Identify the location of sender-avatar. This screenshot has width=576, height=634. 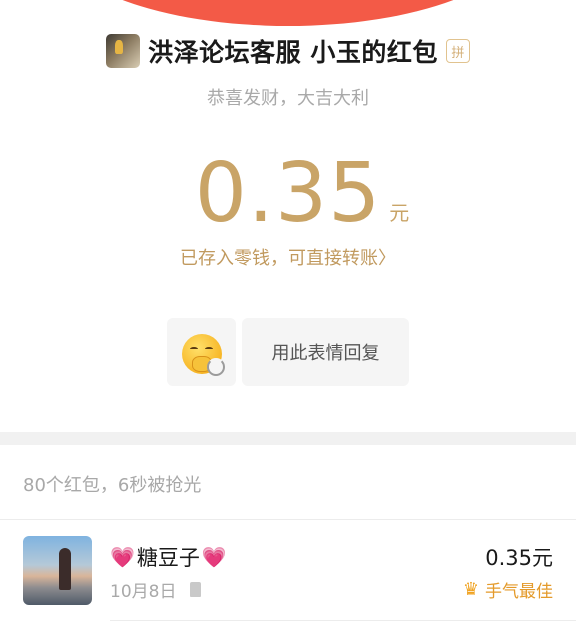
(123, 51).